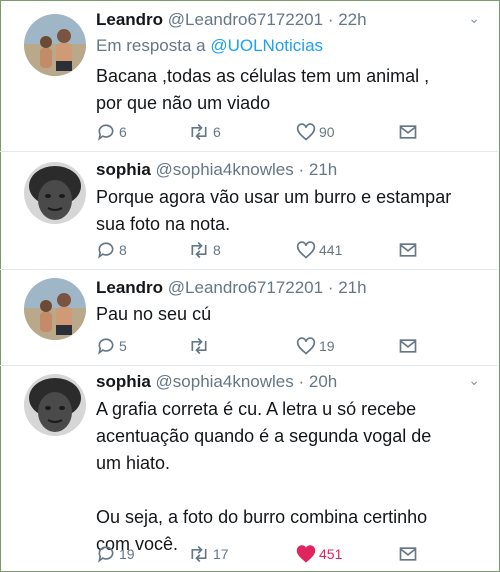 The width and height of the screenshot is (500, 572). I want to click on reply-prefix: Em resposta a, so click(151, 45).